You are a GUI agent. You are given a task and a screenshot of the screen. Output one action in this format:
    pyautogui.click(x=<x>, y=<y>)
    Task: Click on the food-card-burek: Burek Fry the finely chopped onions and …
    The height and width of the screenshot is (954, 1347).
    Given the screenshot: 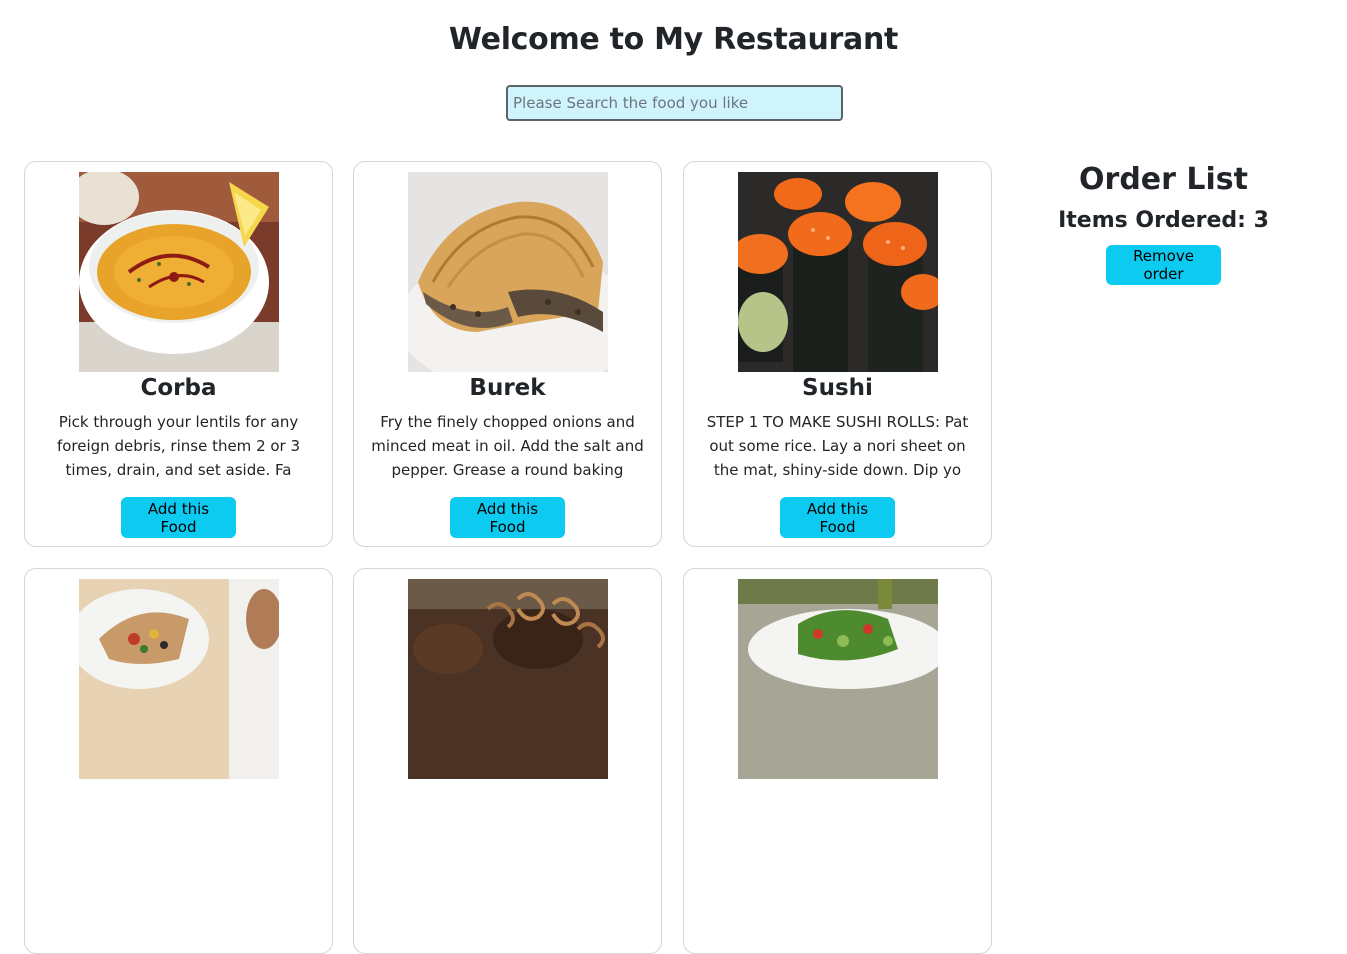 What is the action you would take?
    pyautogui.click(x=507, y=354)
    